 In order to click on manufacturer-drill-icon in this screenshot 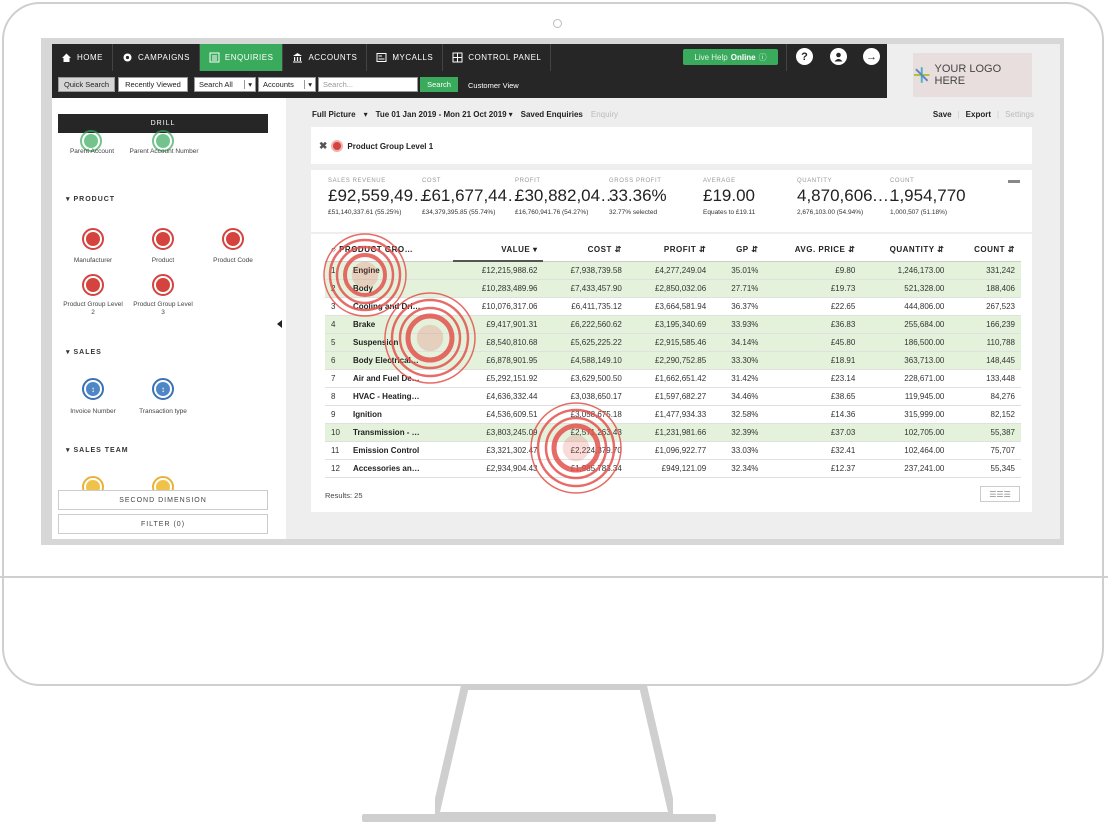, I will do `click(93, 239)`.